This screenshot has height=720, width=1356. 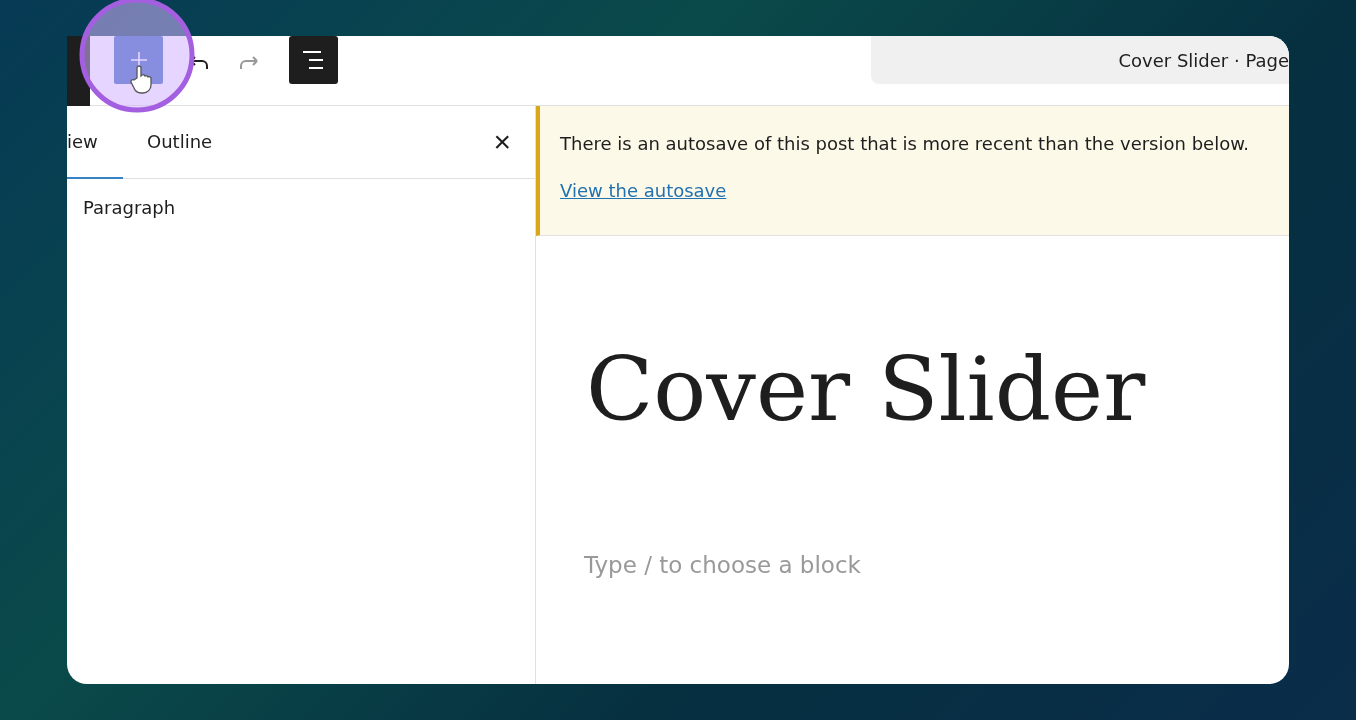 I want to click on document-title-bar: Cover Slider · Page, so click(x=1080, y=60).